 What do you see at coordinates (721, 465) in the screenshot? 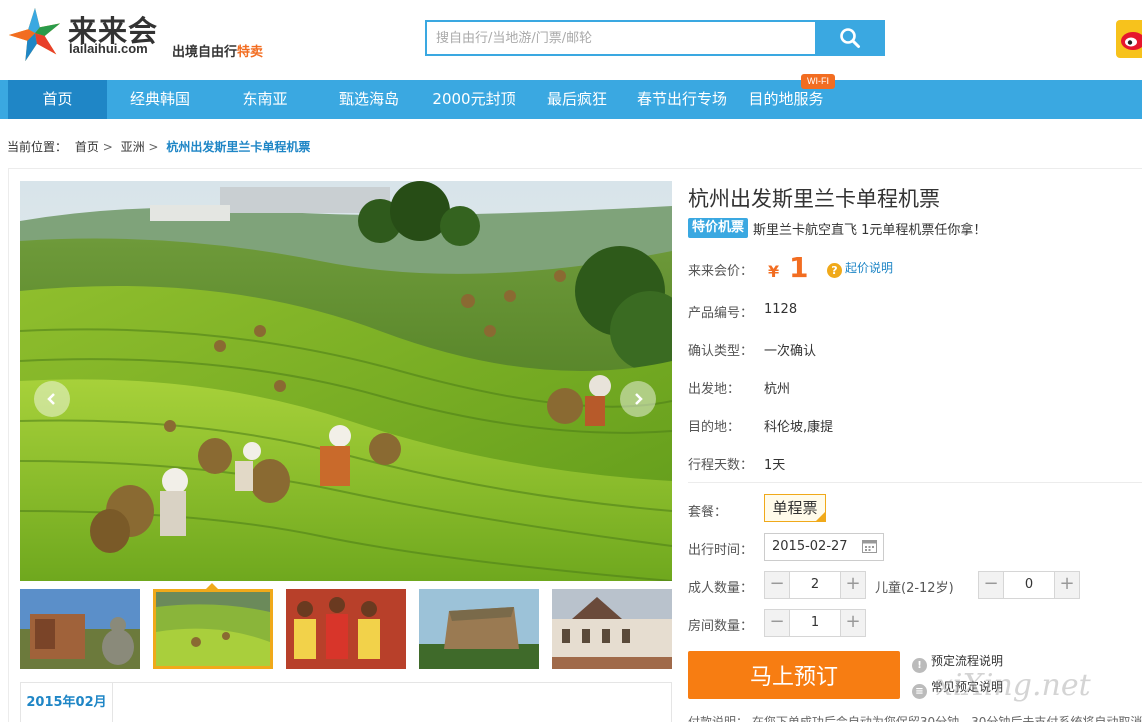
I see `trip-days-label: 行程天数：` at bounding box center [721, 465].